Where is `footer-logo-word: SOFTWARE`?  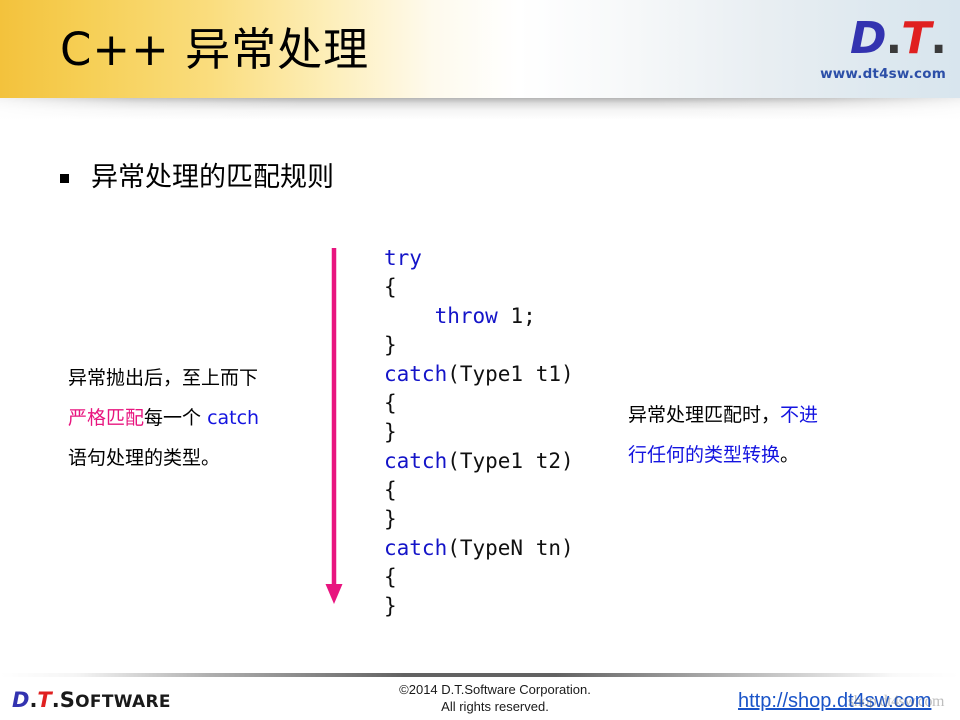
footer-logo-word: SOFTWARE is located at coordinates (115, 700).